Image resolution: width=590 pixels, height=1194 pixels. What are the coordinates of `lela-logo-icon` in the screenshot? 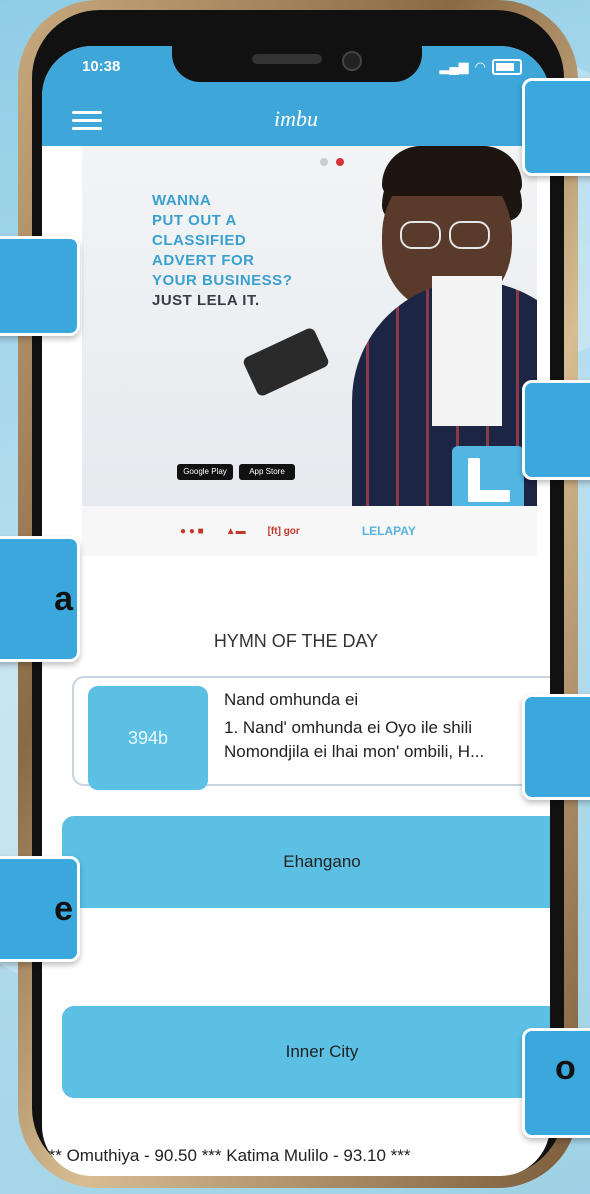 It's located at (488, 476).